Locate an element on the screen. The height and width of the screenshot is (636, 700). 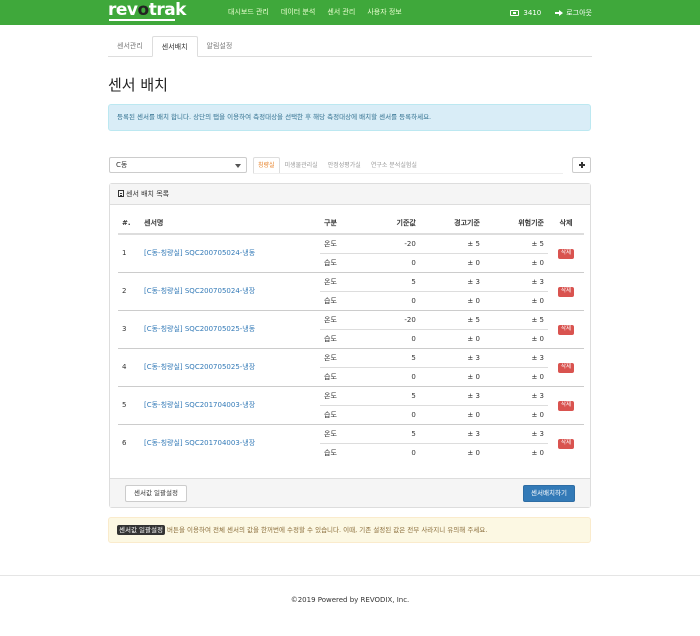
table-row: 6 [C동-칭량실] SQC201704003-냉장 온도 5 ± 3 ± 3 삭제 is located at coordinates (351, 442).